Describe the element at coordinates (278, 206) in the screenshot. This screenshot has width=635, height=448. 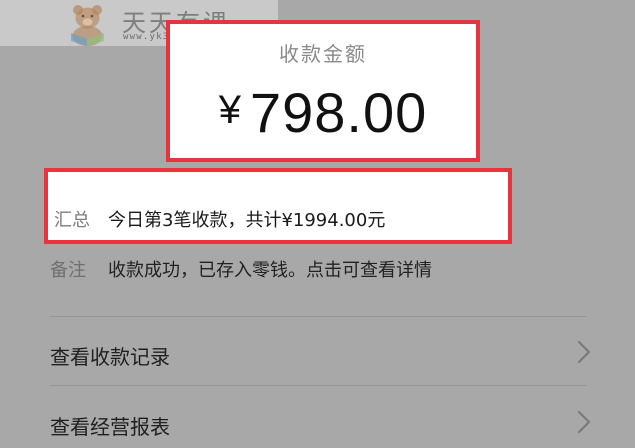
I see `summary-row: 汇总 今日第3笔收款，共计¥1994.00元` at that location.